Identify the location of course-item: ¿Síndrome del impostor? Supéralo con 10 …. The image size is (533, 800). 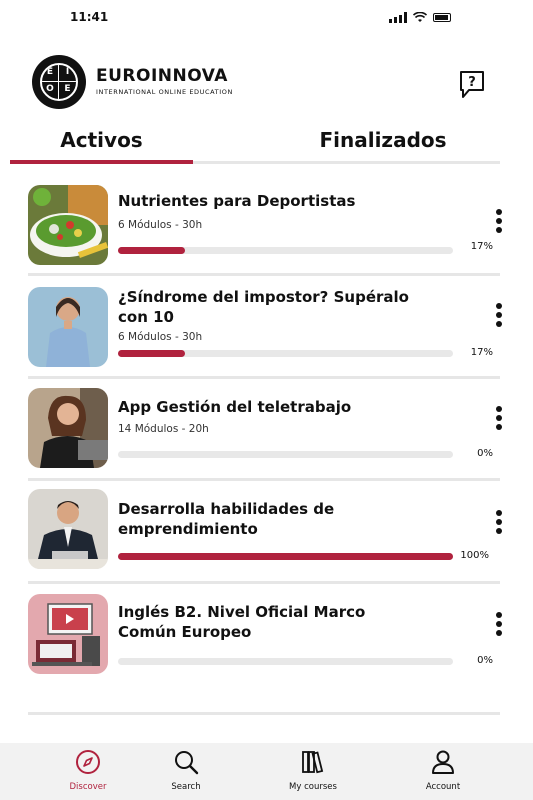
(265, 337).